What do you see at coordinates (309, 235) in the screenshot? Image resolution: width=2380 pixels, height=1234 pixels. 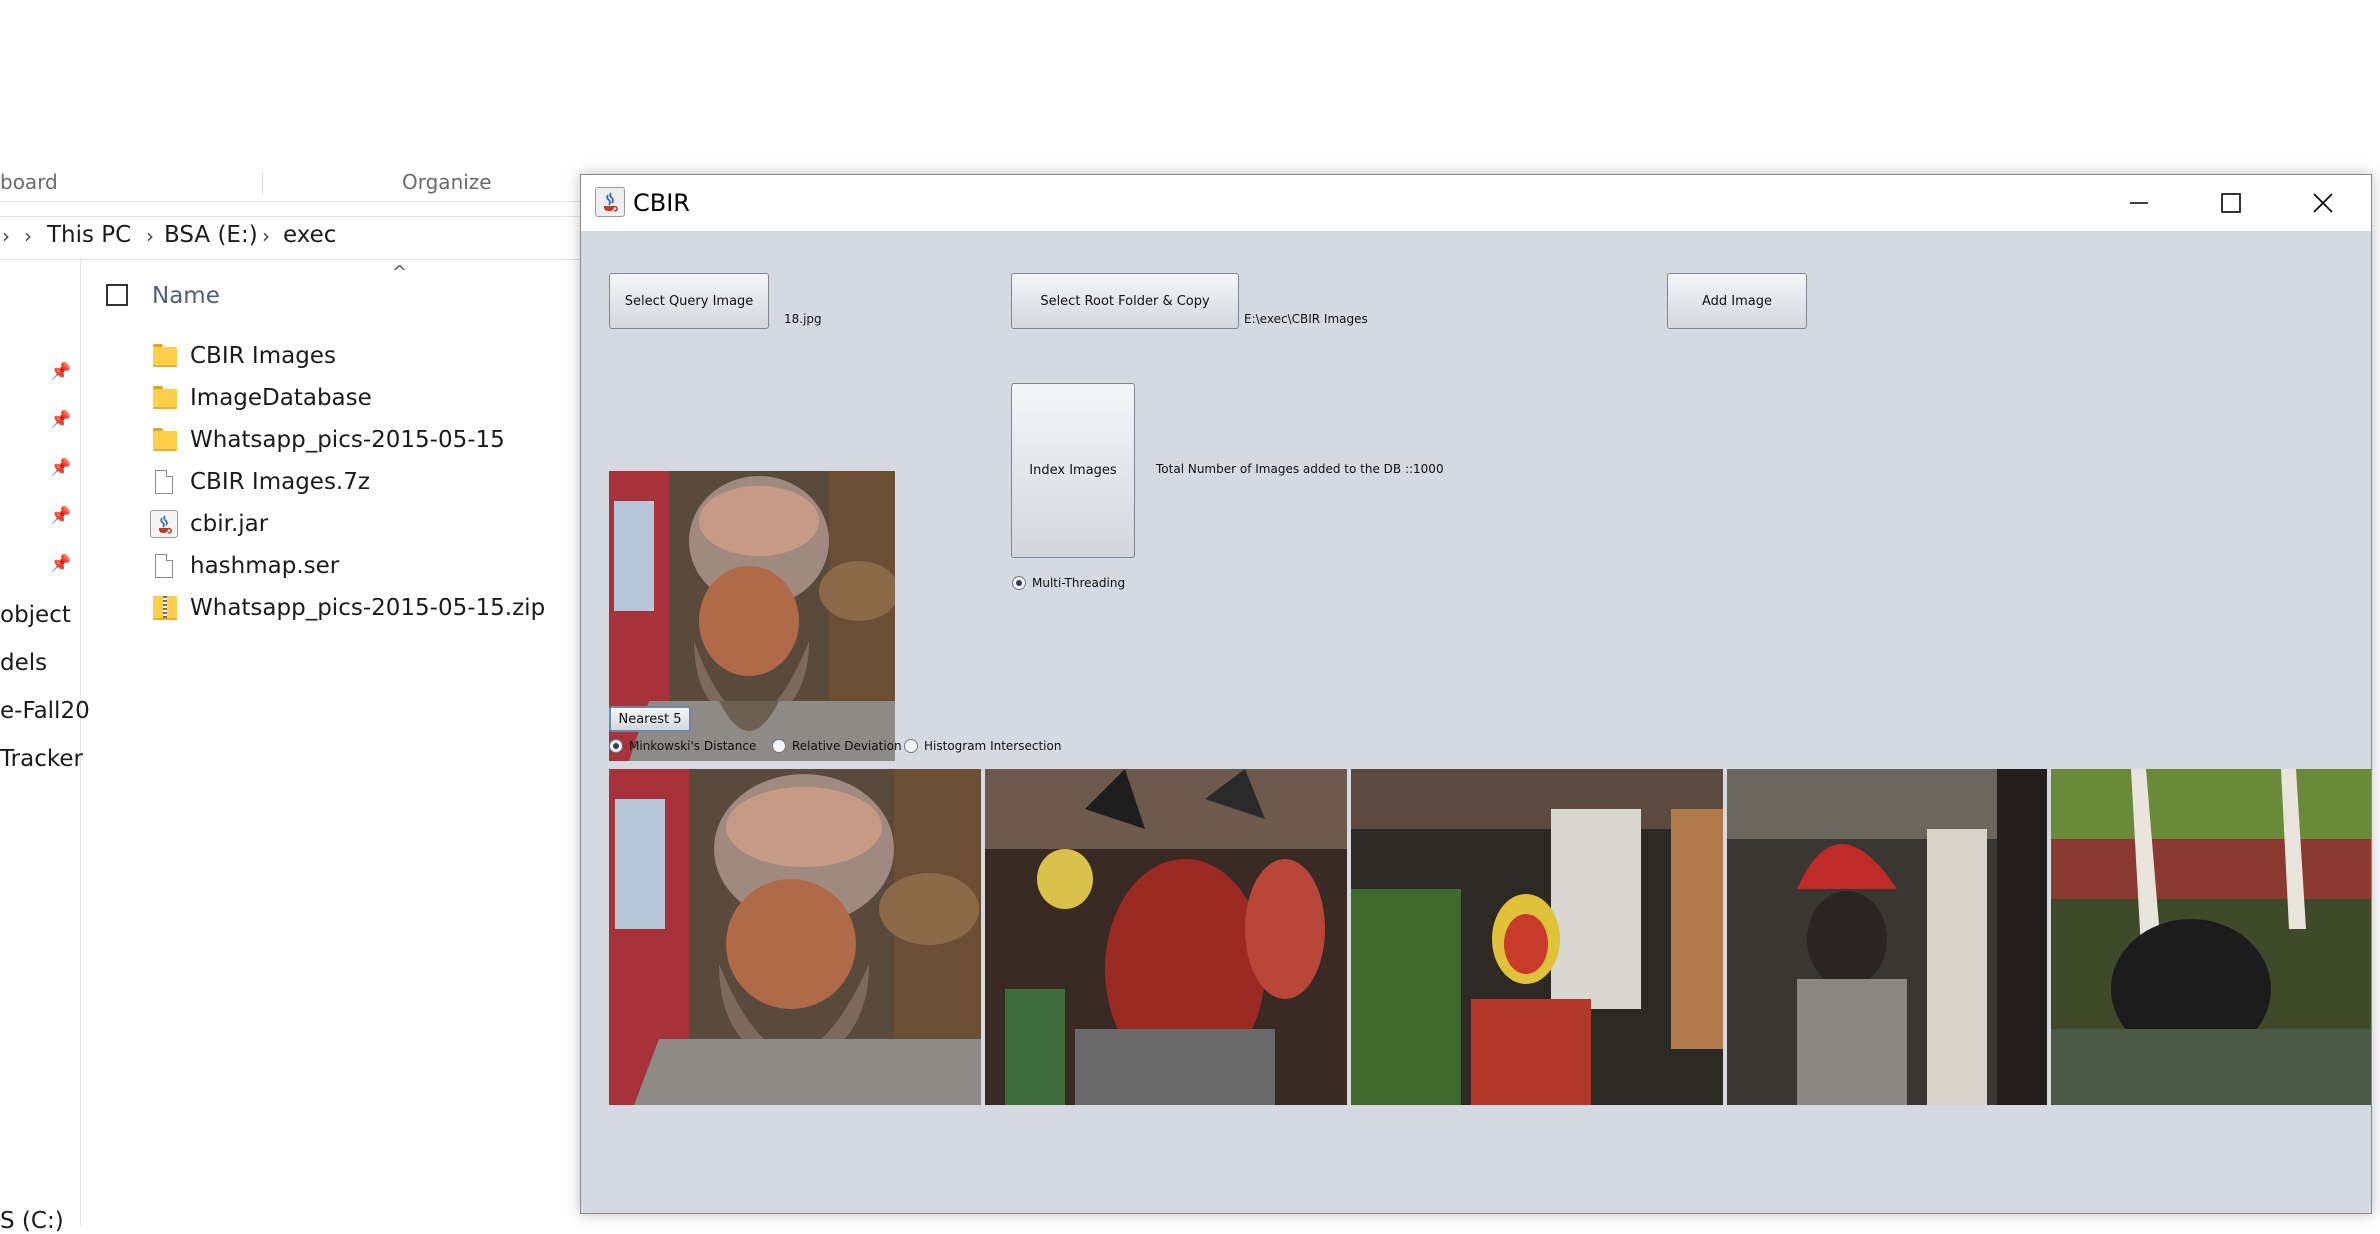 I see `breadcrumb-exec: exec` at bounding box center [309, 235].